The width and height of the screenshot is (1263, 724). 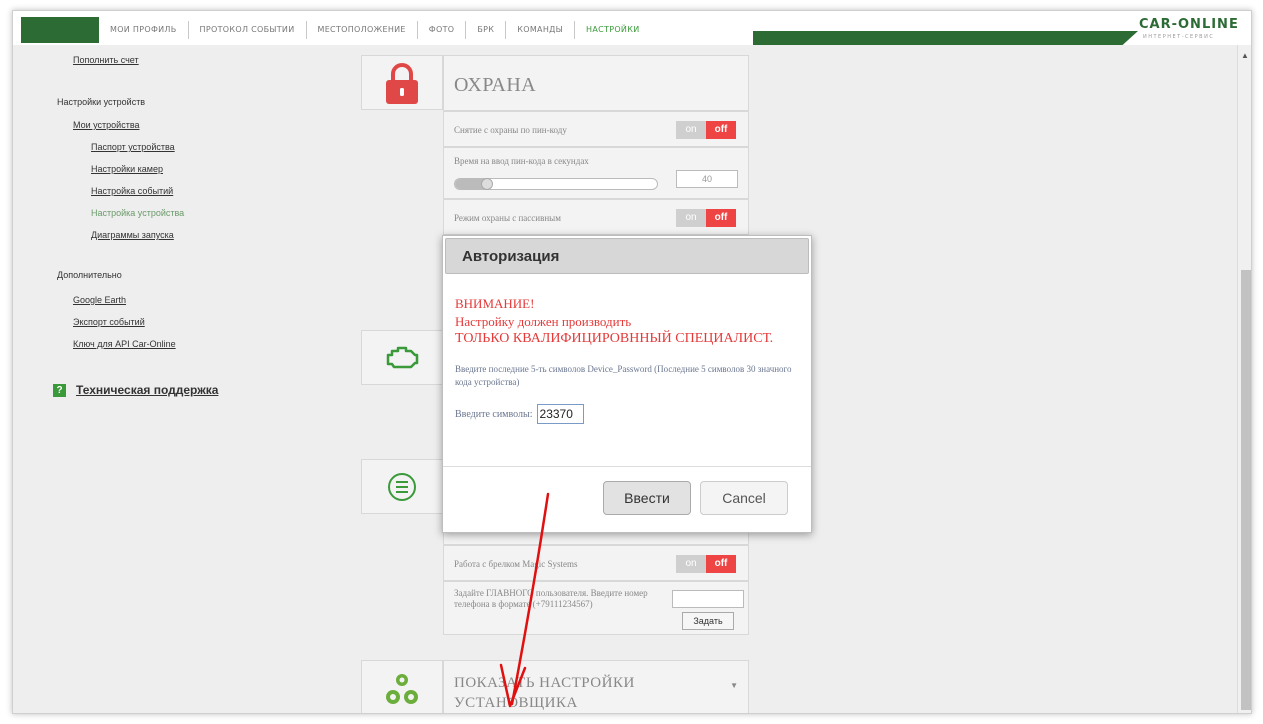 What do you see at coordinates (133, 147) in the screenshot?
I see `sidebar-link-device-passport: Паспорт устройства` at bounding box center [133, 147].